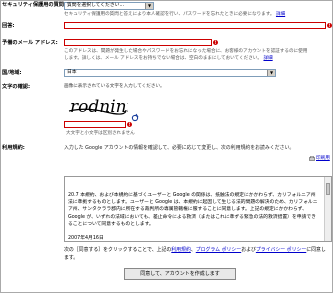  Describe the element at coordinates (86, 239) in the screenshot. I see `terms-date: 2007年4月16日` at that location.